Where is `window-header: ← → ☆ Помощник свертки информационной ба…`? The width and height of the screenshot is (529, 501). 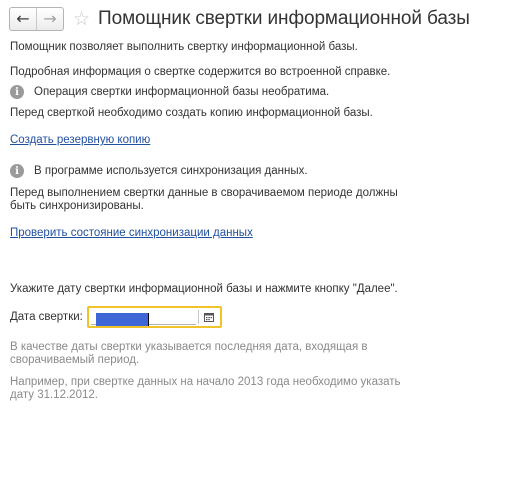 window-header: ← → ☆ Помощник свертки информационной ба… is located at coordinates (239, 19).